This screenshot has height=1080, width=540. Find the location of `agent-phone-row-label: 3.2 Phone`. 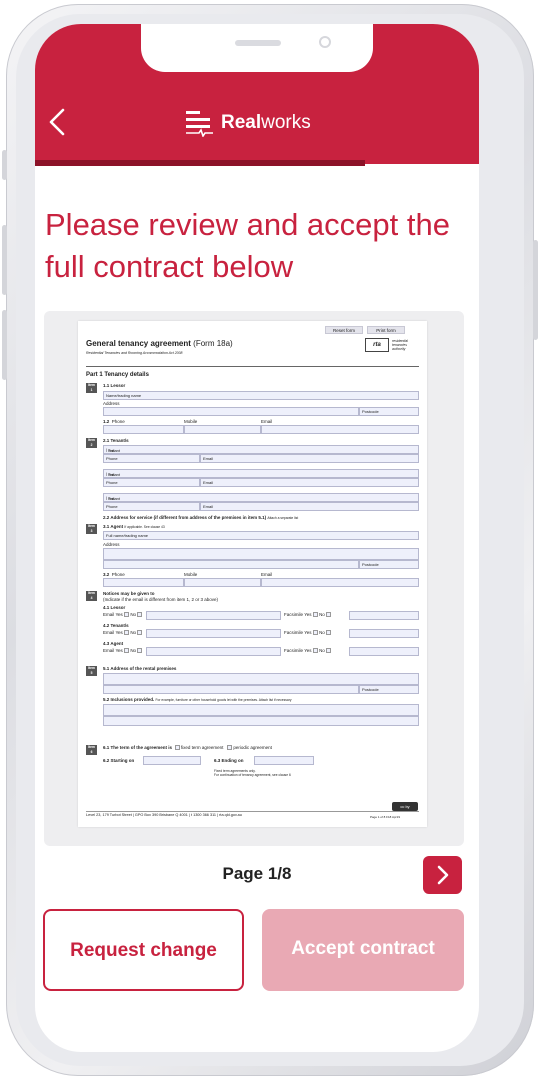

agent-phone-row-label: 3.2 Phone is located at coordinates (114, 574).